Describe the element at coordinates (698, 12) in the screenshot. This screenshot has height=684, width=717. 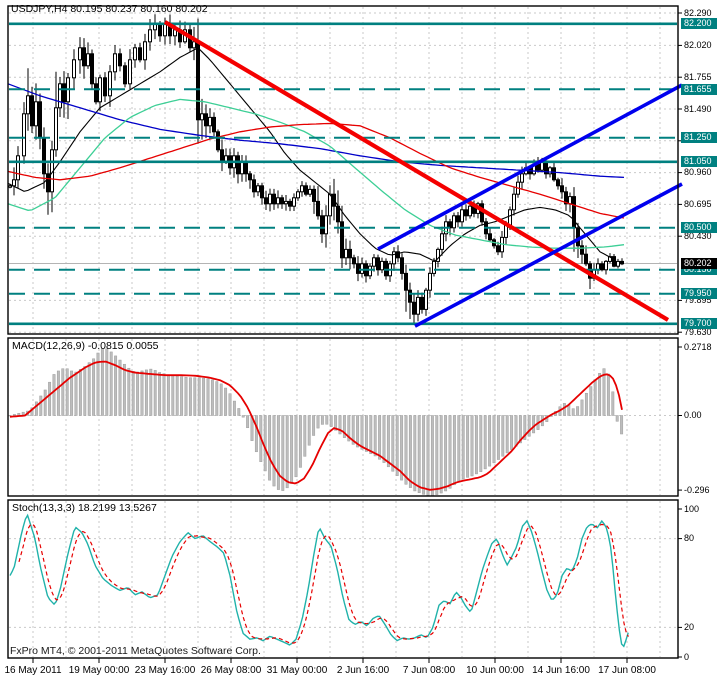
I see `price-axis-label: 82.290` at that location.